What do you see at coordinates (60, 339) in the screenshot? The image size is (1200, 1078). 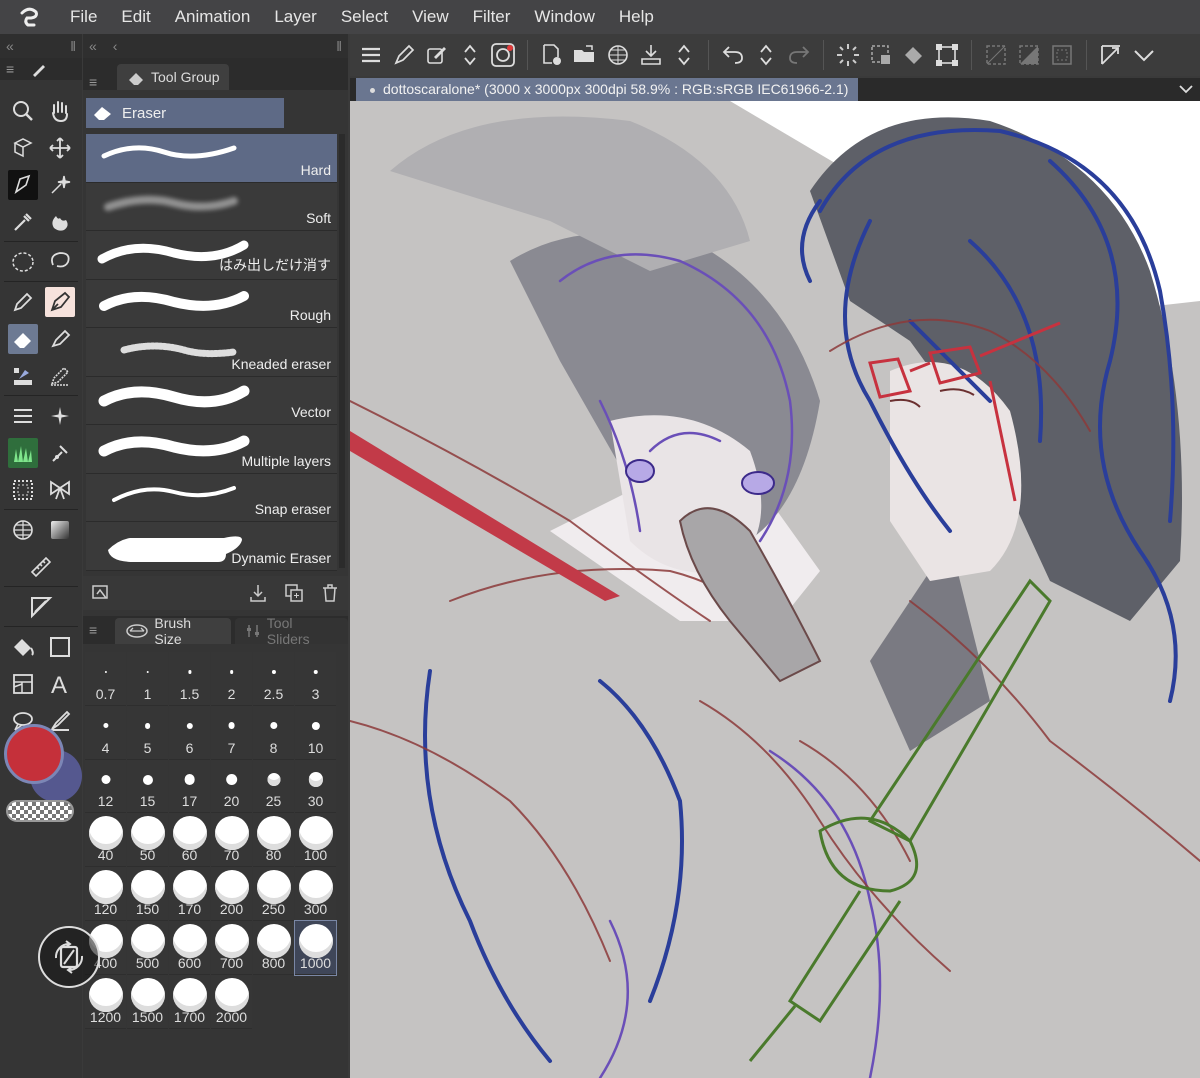 I see `marker-icon` at bounding box center [60, 339].